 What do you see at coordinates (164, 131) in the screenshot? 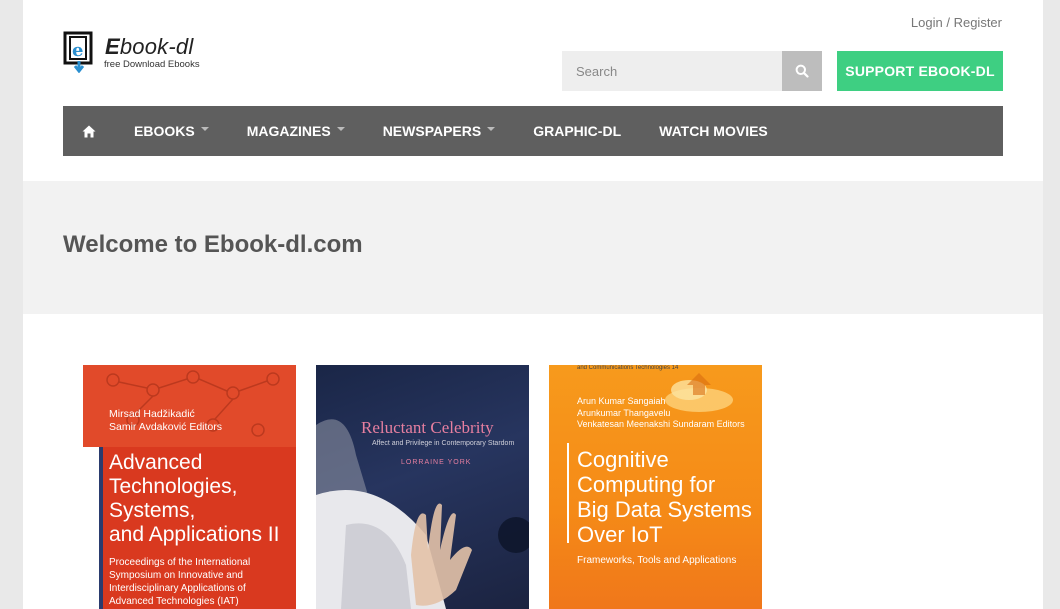
I see `nav-item-label: EBOOKS` at bounding box center [164, 131].